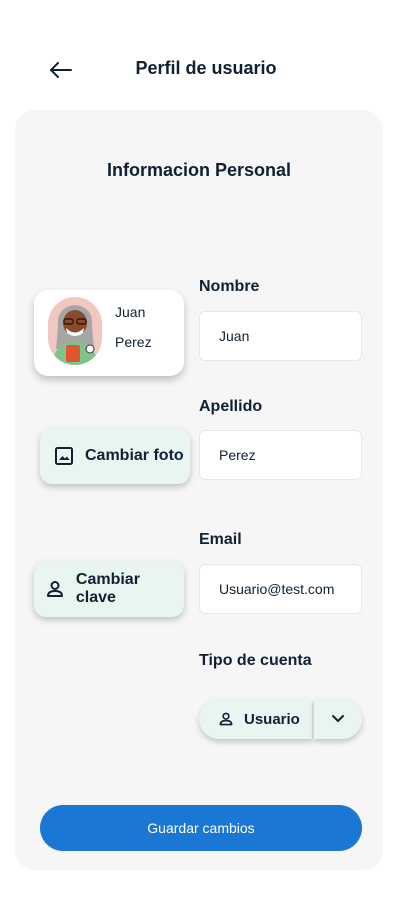  I want to click on nombre-label: Nombre, so click(229, 286).